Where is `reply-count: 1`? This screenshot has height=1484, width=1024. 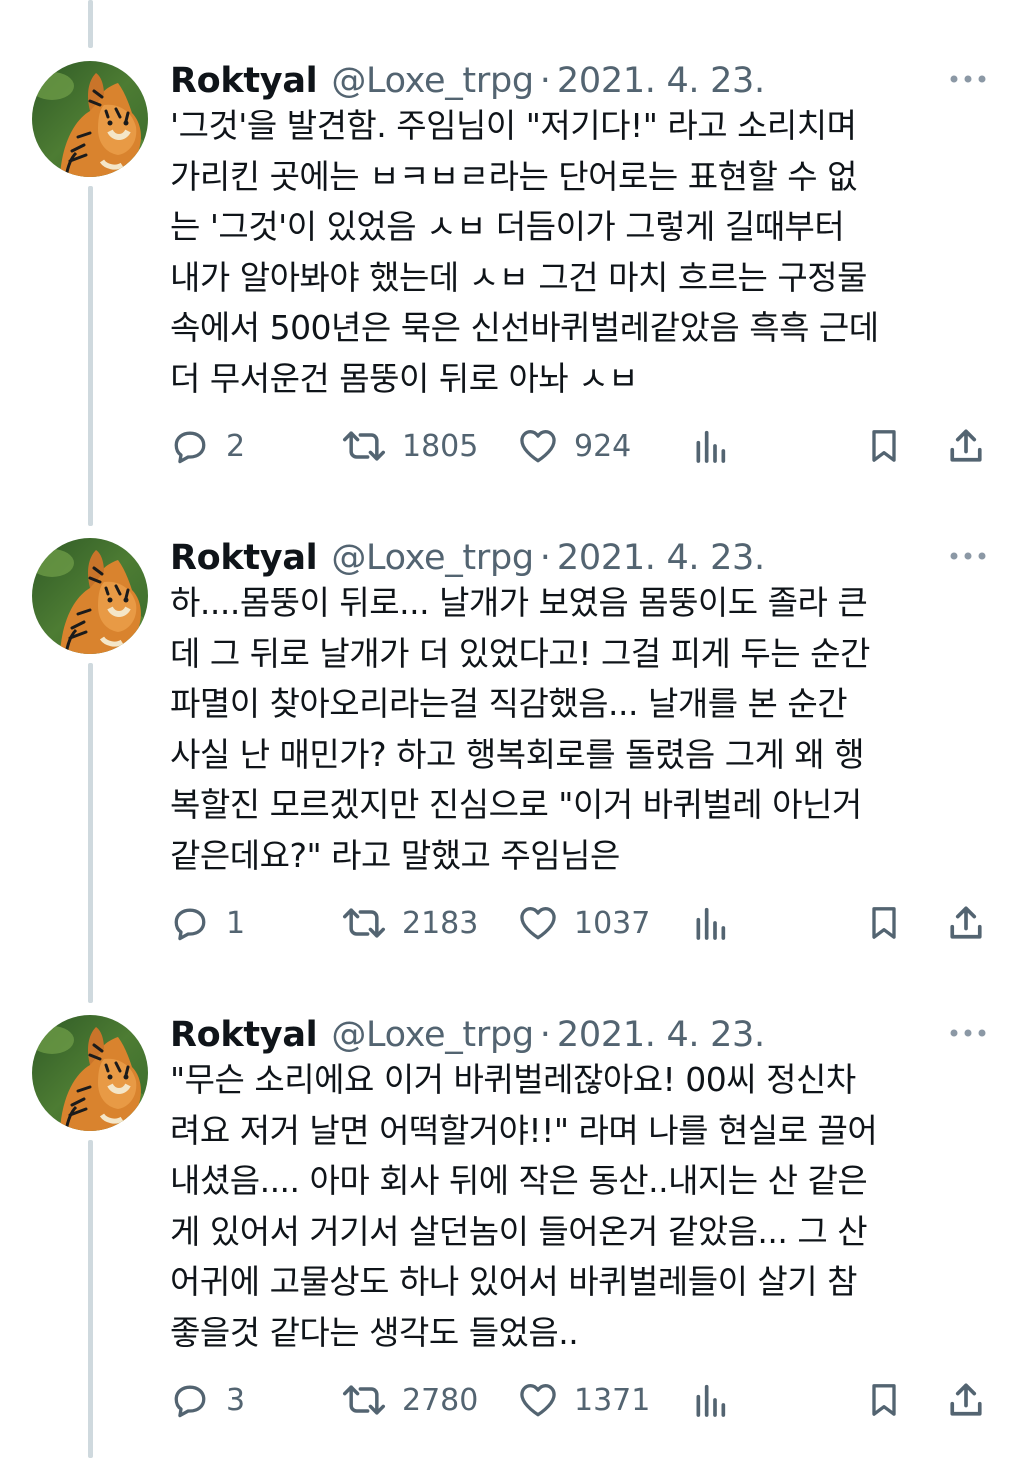
reply-count: 1 is located at coordinates (236, 923).